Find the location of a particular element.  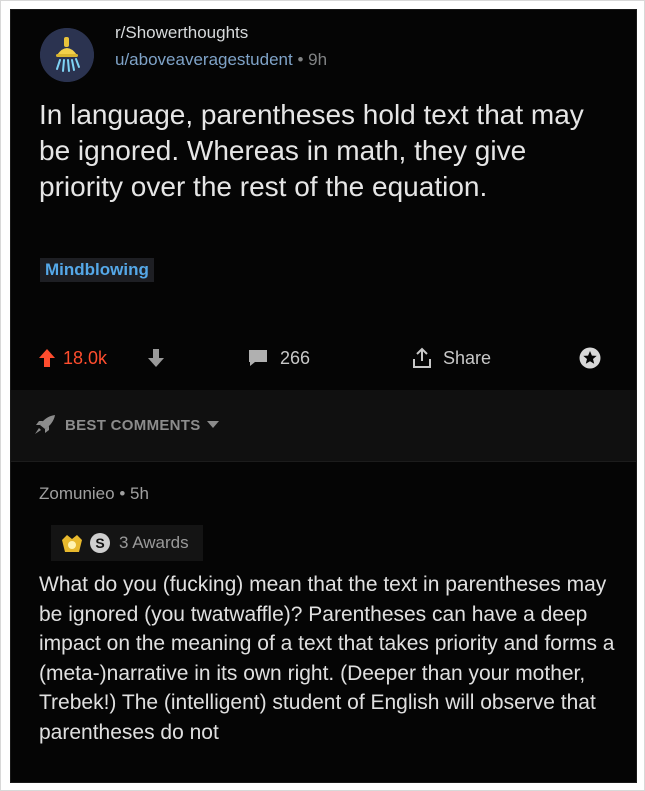

post-meta: u/aboveaveragestudent • 9h is located at coordinates (221, 60).